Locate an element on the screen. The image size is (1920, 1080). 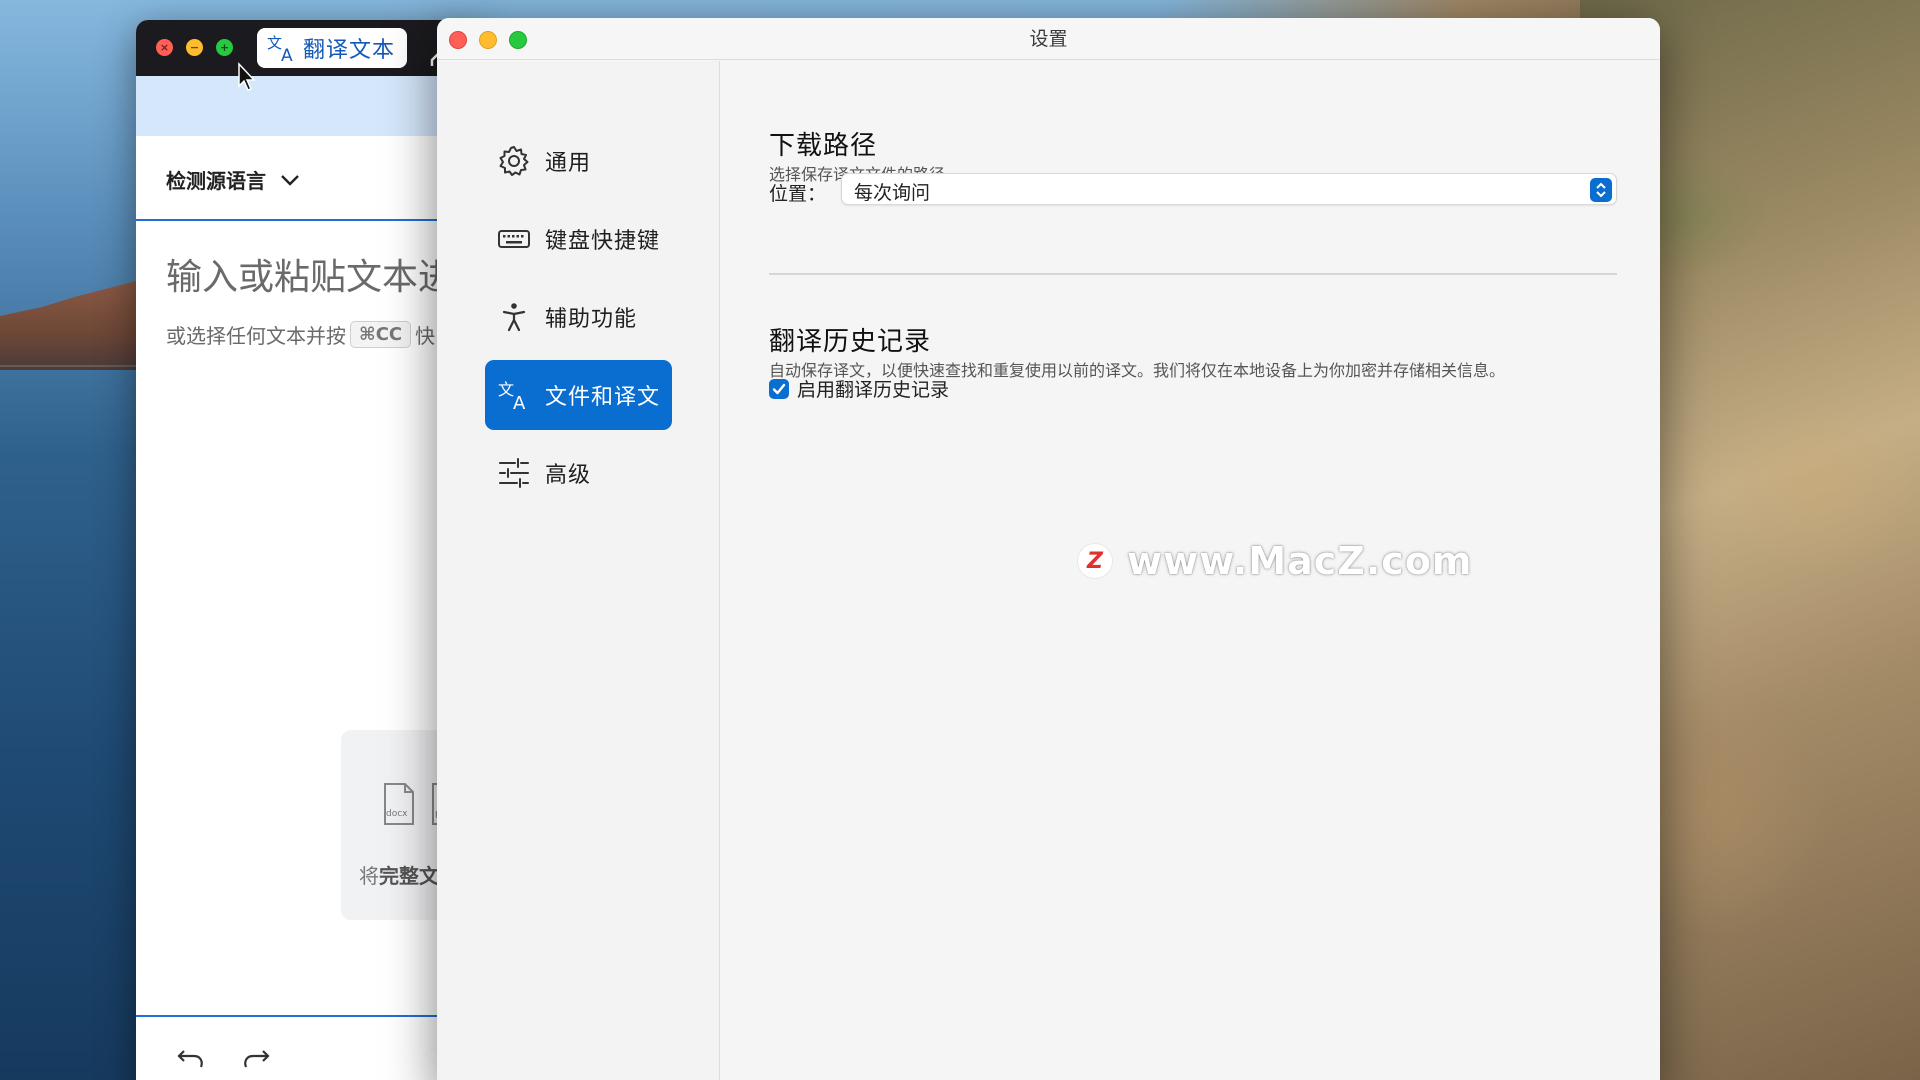
bottom-divider is located at coordinates (306, 1016).